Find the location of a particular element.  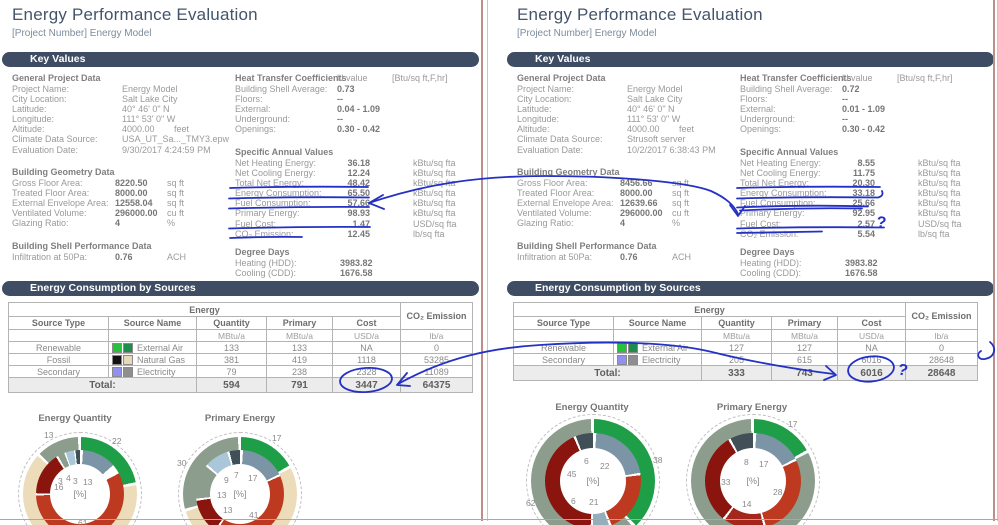

table-total-row: Total: 594 791 3447 64375 is located at coordinates (241, 385).